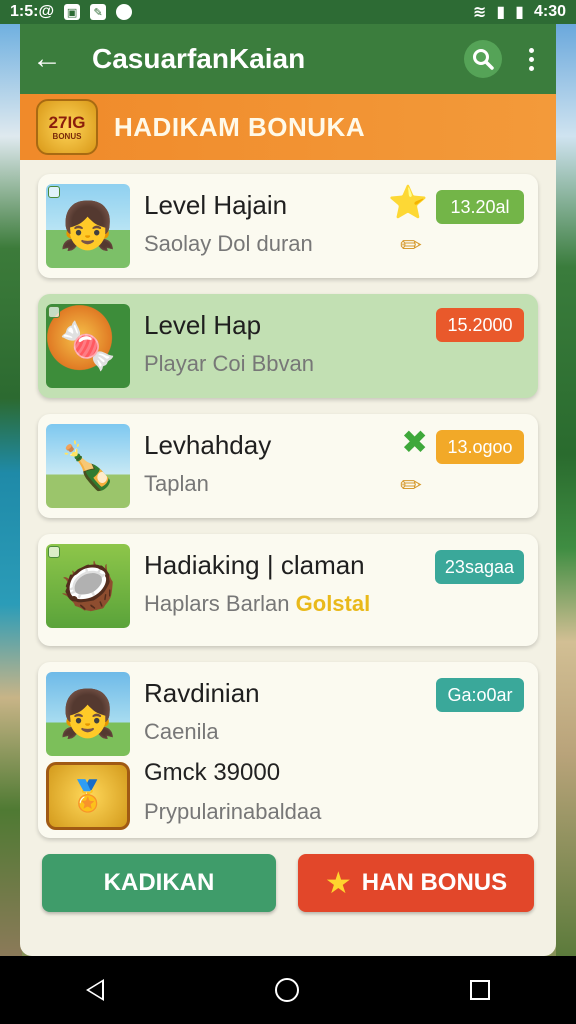  I want to click on bonus-badge-icon: 27IG BONUS, so click(67, 127).